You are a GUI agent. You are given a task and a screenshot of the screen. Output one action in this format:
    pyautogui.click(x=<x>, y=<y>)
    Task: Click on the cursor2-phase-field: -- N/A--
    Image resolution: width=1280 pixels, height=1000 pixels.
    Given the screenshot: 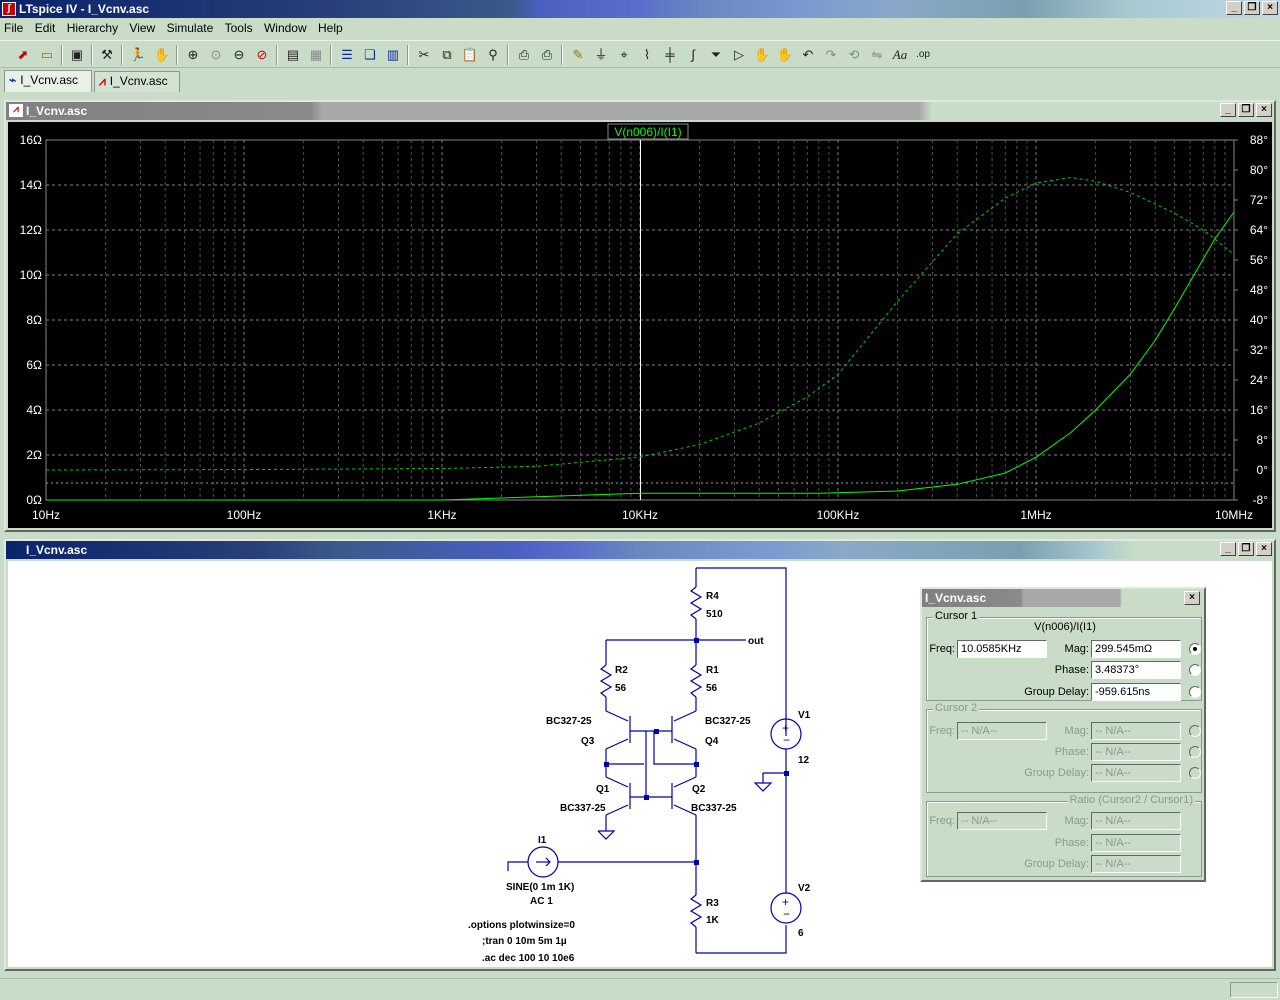 What is the action you would take?
    pyautogui.click(x=1136, y=752)
    